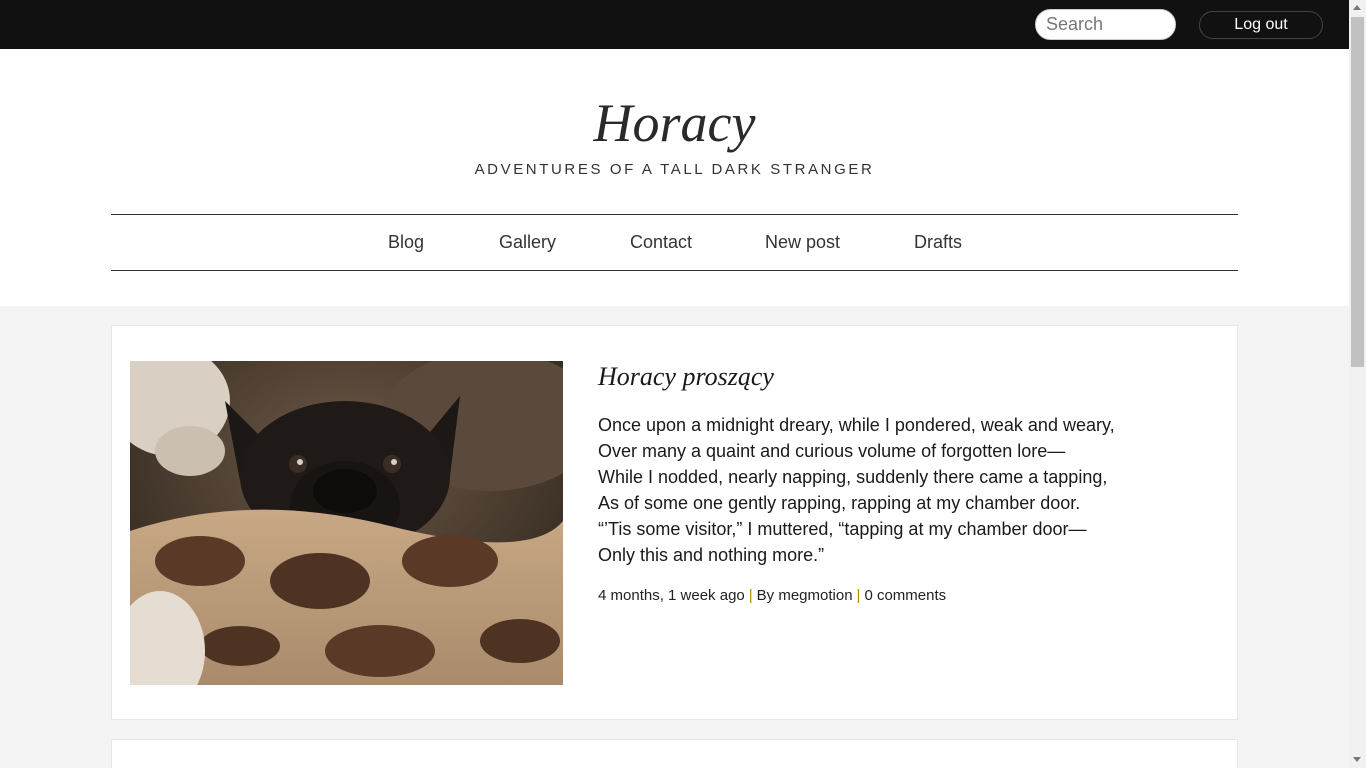 The image size is (1366, 768). I want to click on post-time: 4 months, 1 week ago, so click(671, 595).